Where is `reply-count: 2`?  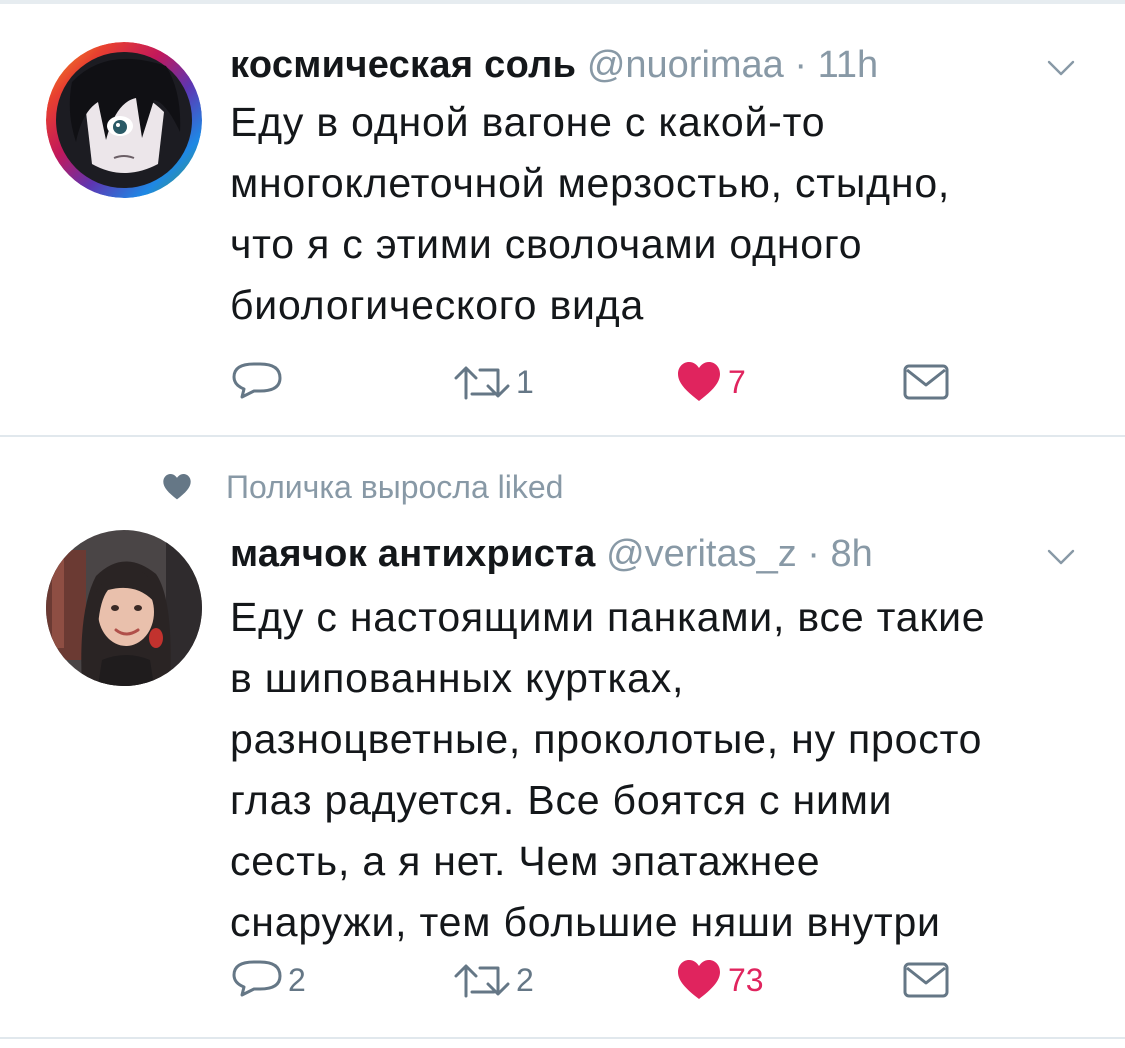 reply-count: 2 is located at coordinates (297, 979).